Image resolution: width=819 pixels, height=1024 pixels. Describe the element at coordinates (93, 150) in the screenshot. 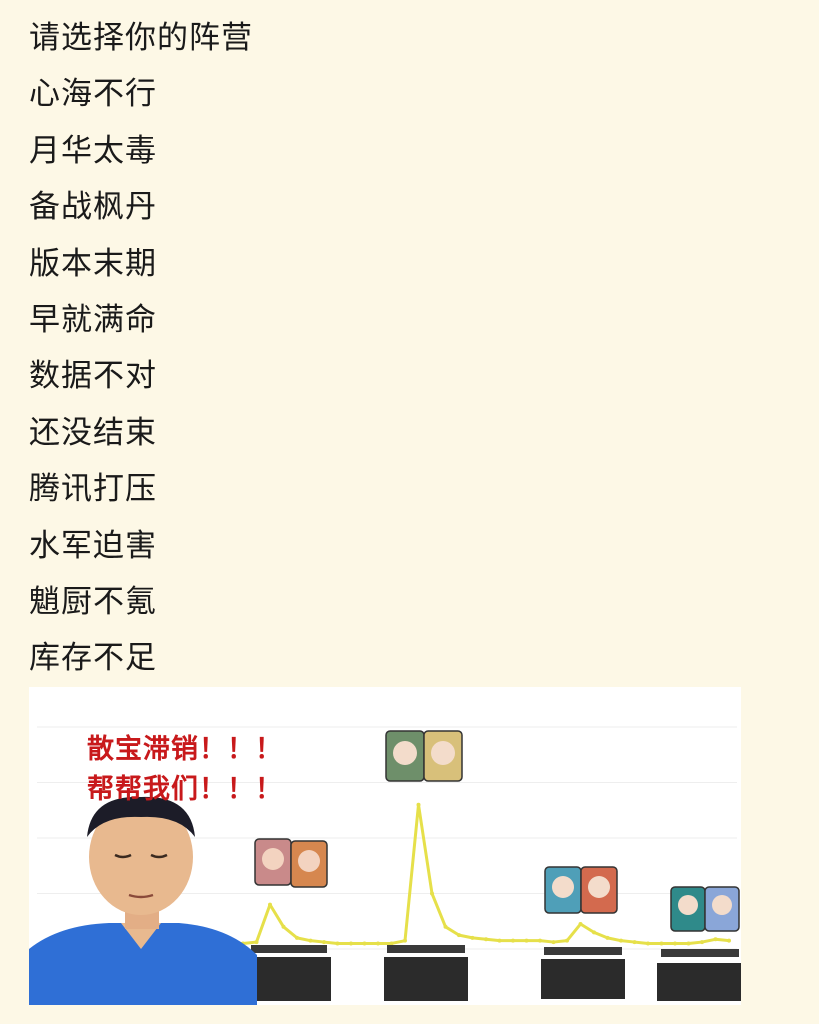

I see `list-item: 月华太毒` at that location.